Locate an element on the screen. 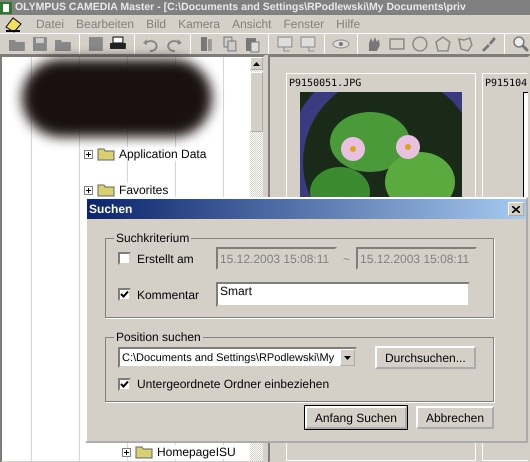 This screenshot has width=530, height=462. file-name: P915104 is located at coordinates (506, 83).